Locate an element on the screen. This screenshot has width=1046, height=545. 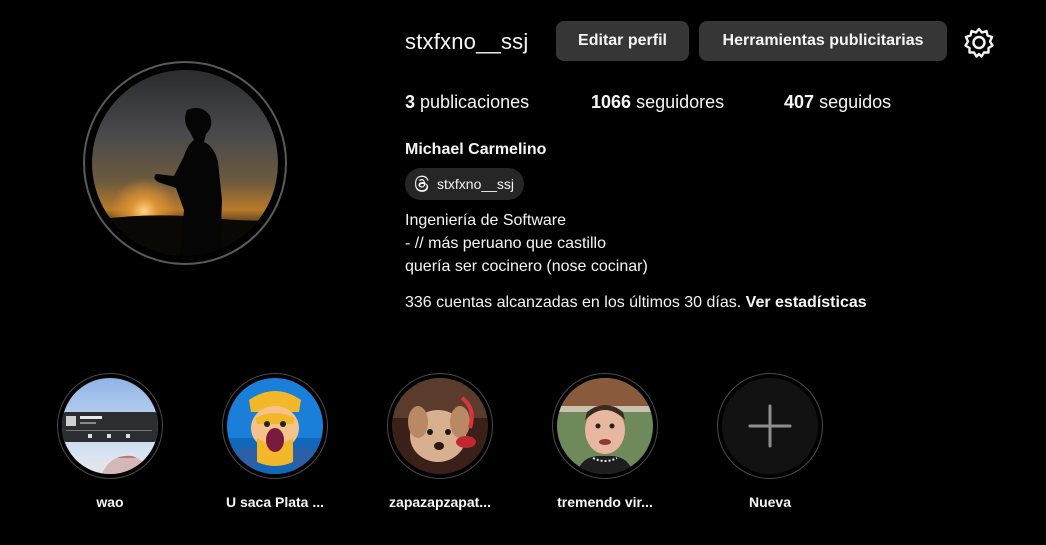
highlight-item: wao is located at coordinates (110, 441).